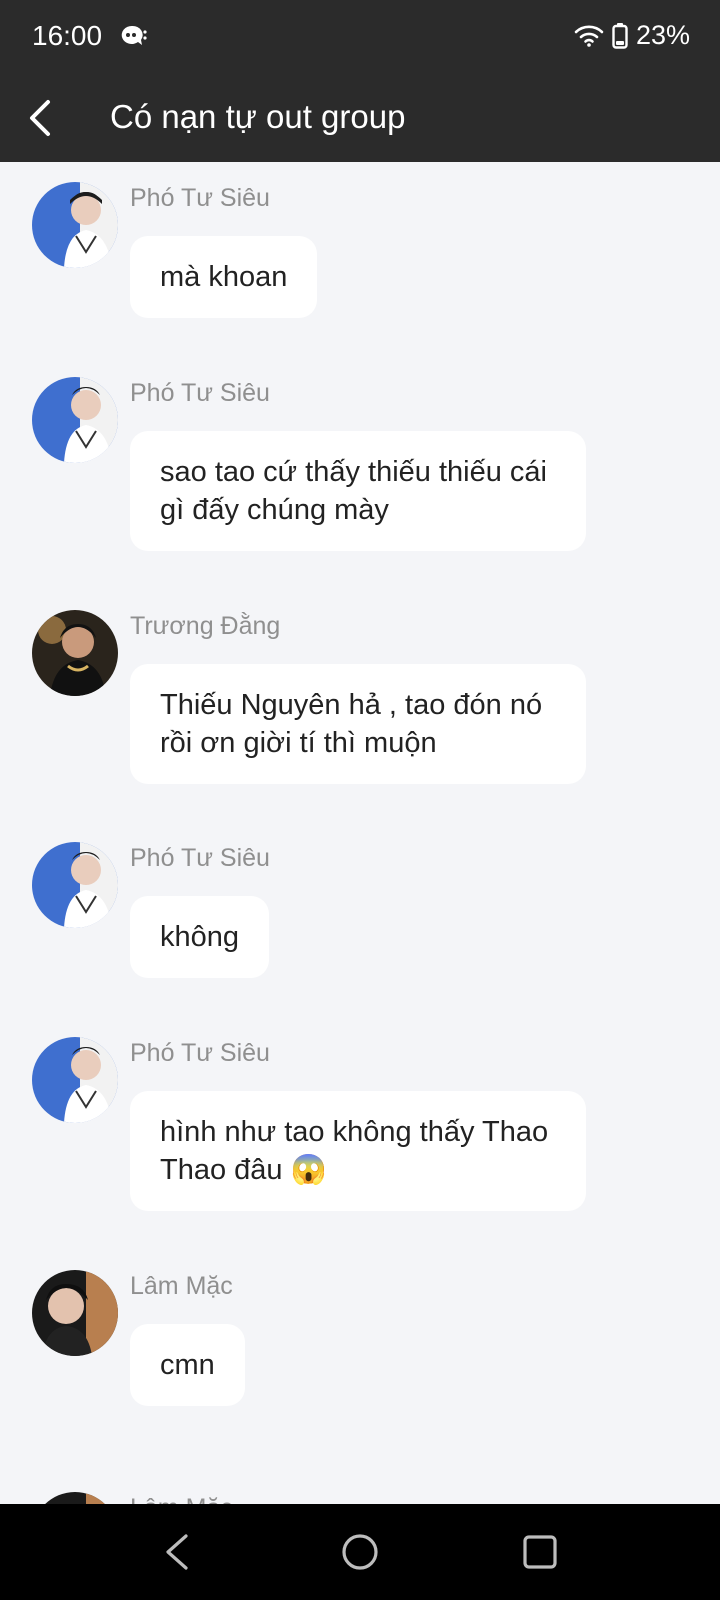 Image resolution: width=720 pixels, height=1600 pixels. What do you see at coordinates (134, 35) in the screenshot?
I see `message-bubble-icon` at bounding box center [134, 35].